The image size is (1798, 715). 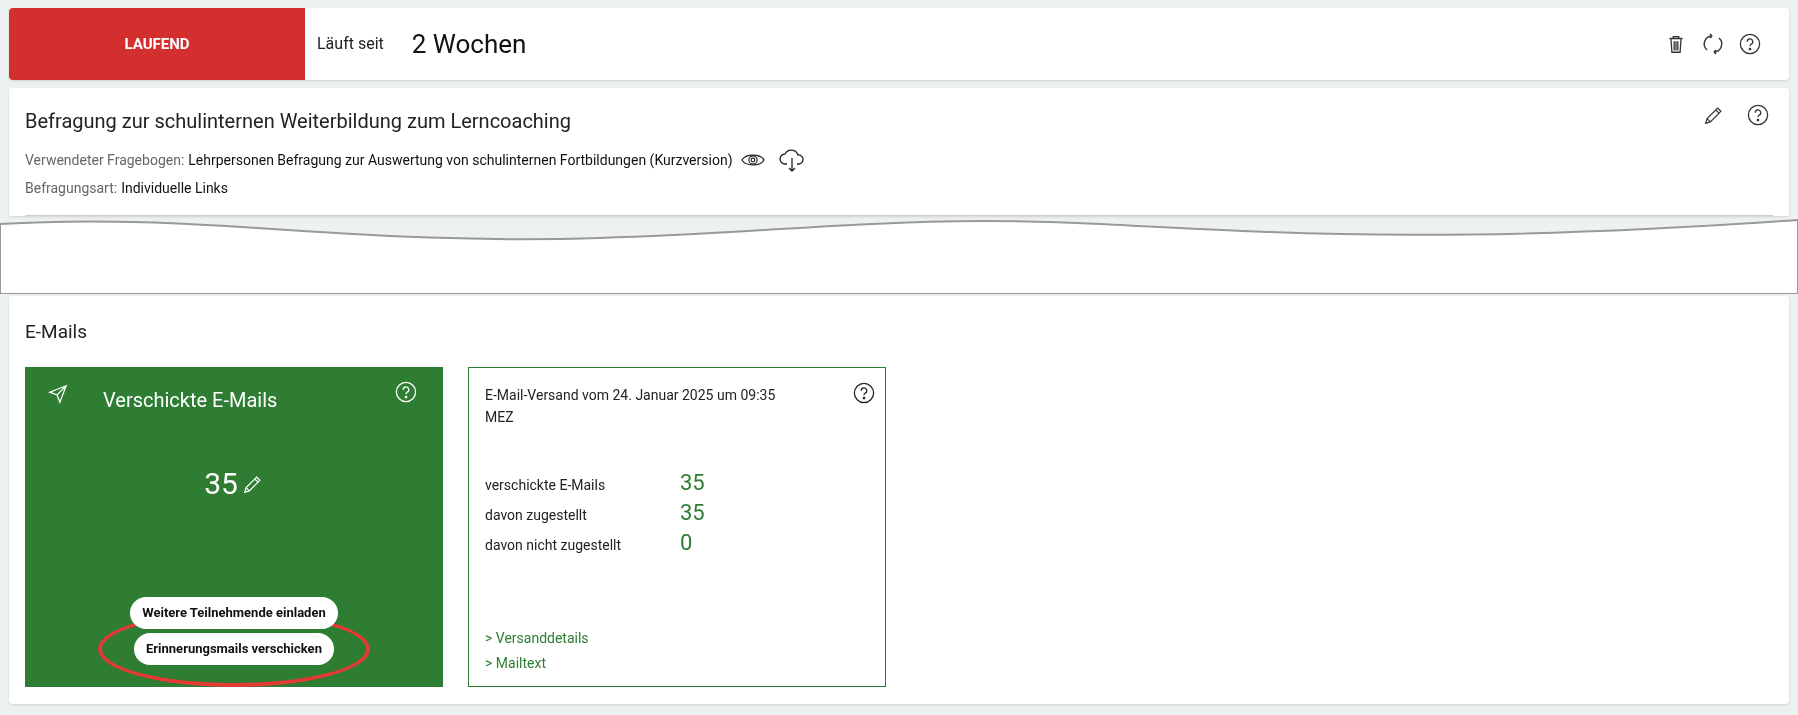 What do you see at coordinates (221, 483) in the screenshot?
I see `sent-count: 35` at bounding box center [221, 483].